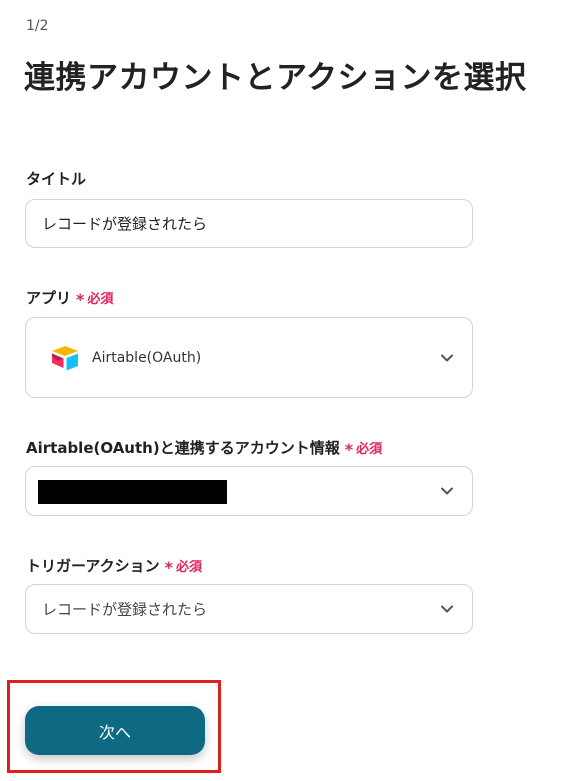 This screenshot has height=781, width=578. I want to click on account-field-label: Airtable(OAuth)と連携するアカウント情報 * 必須, so click(204, 448).